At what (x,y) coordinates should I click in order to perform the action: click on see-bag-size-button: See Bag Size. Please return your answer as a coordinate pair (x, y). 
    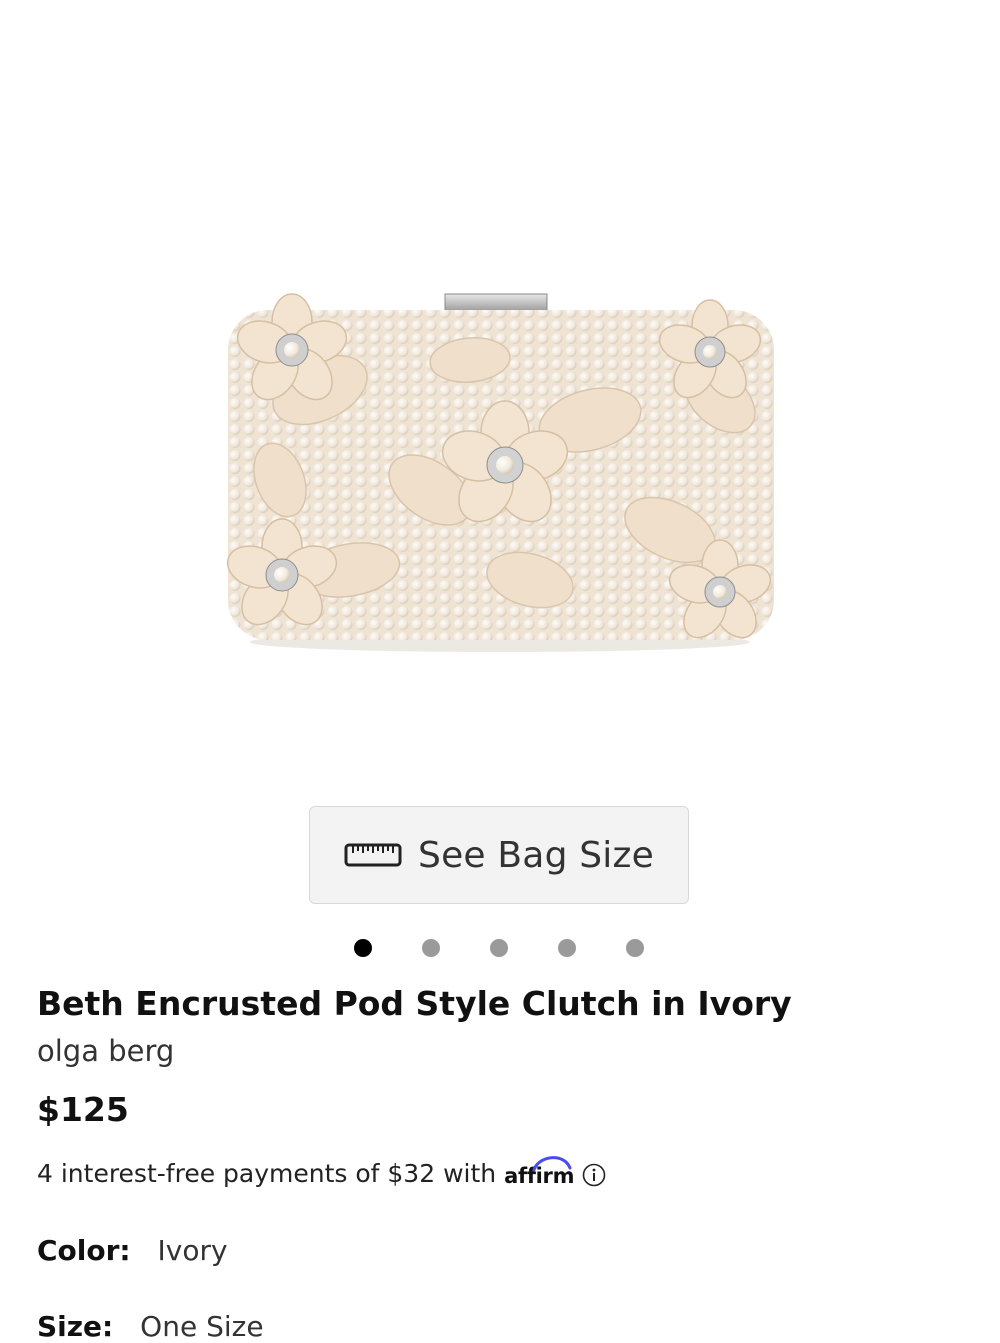
    Looking at the image, I should click on (499, 855).